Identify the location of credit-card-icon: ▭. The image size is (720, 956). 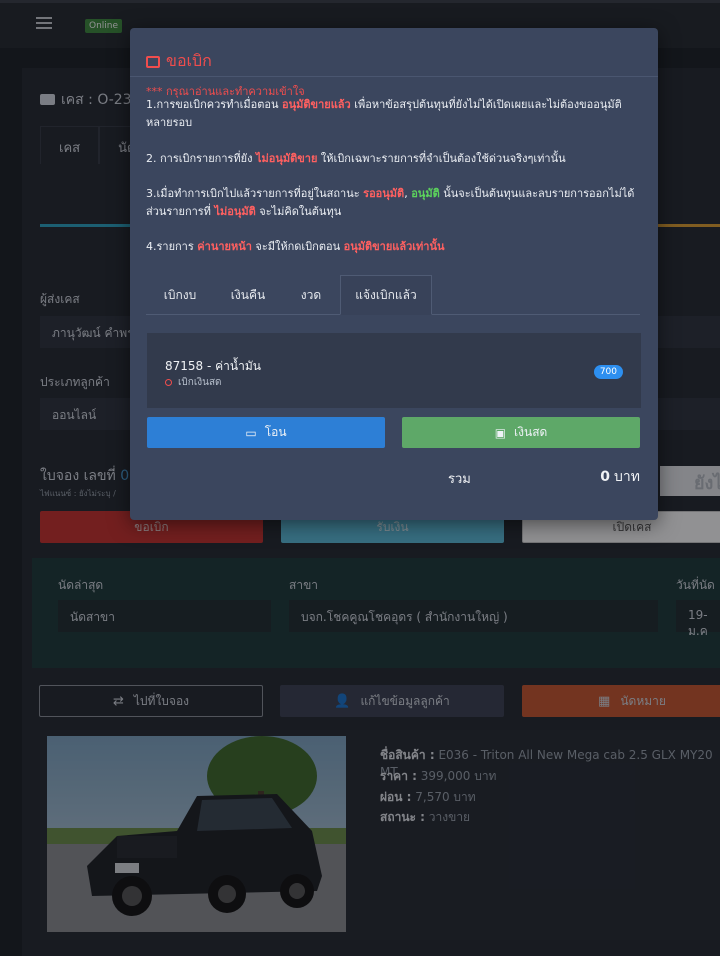
(251, 432).